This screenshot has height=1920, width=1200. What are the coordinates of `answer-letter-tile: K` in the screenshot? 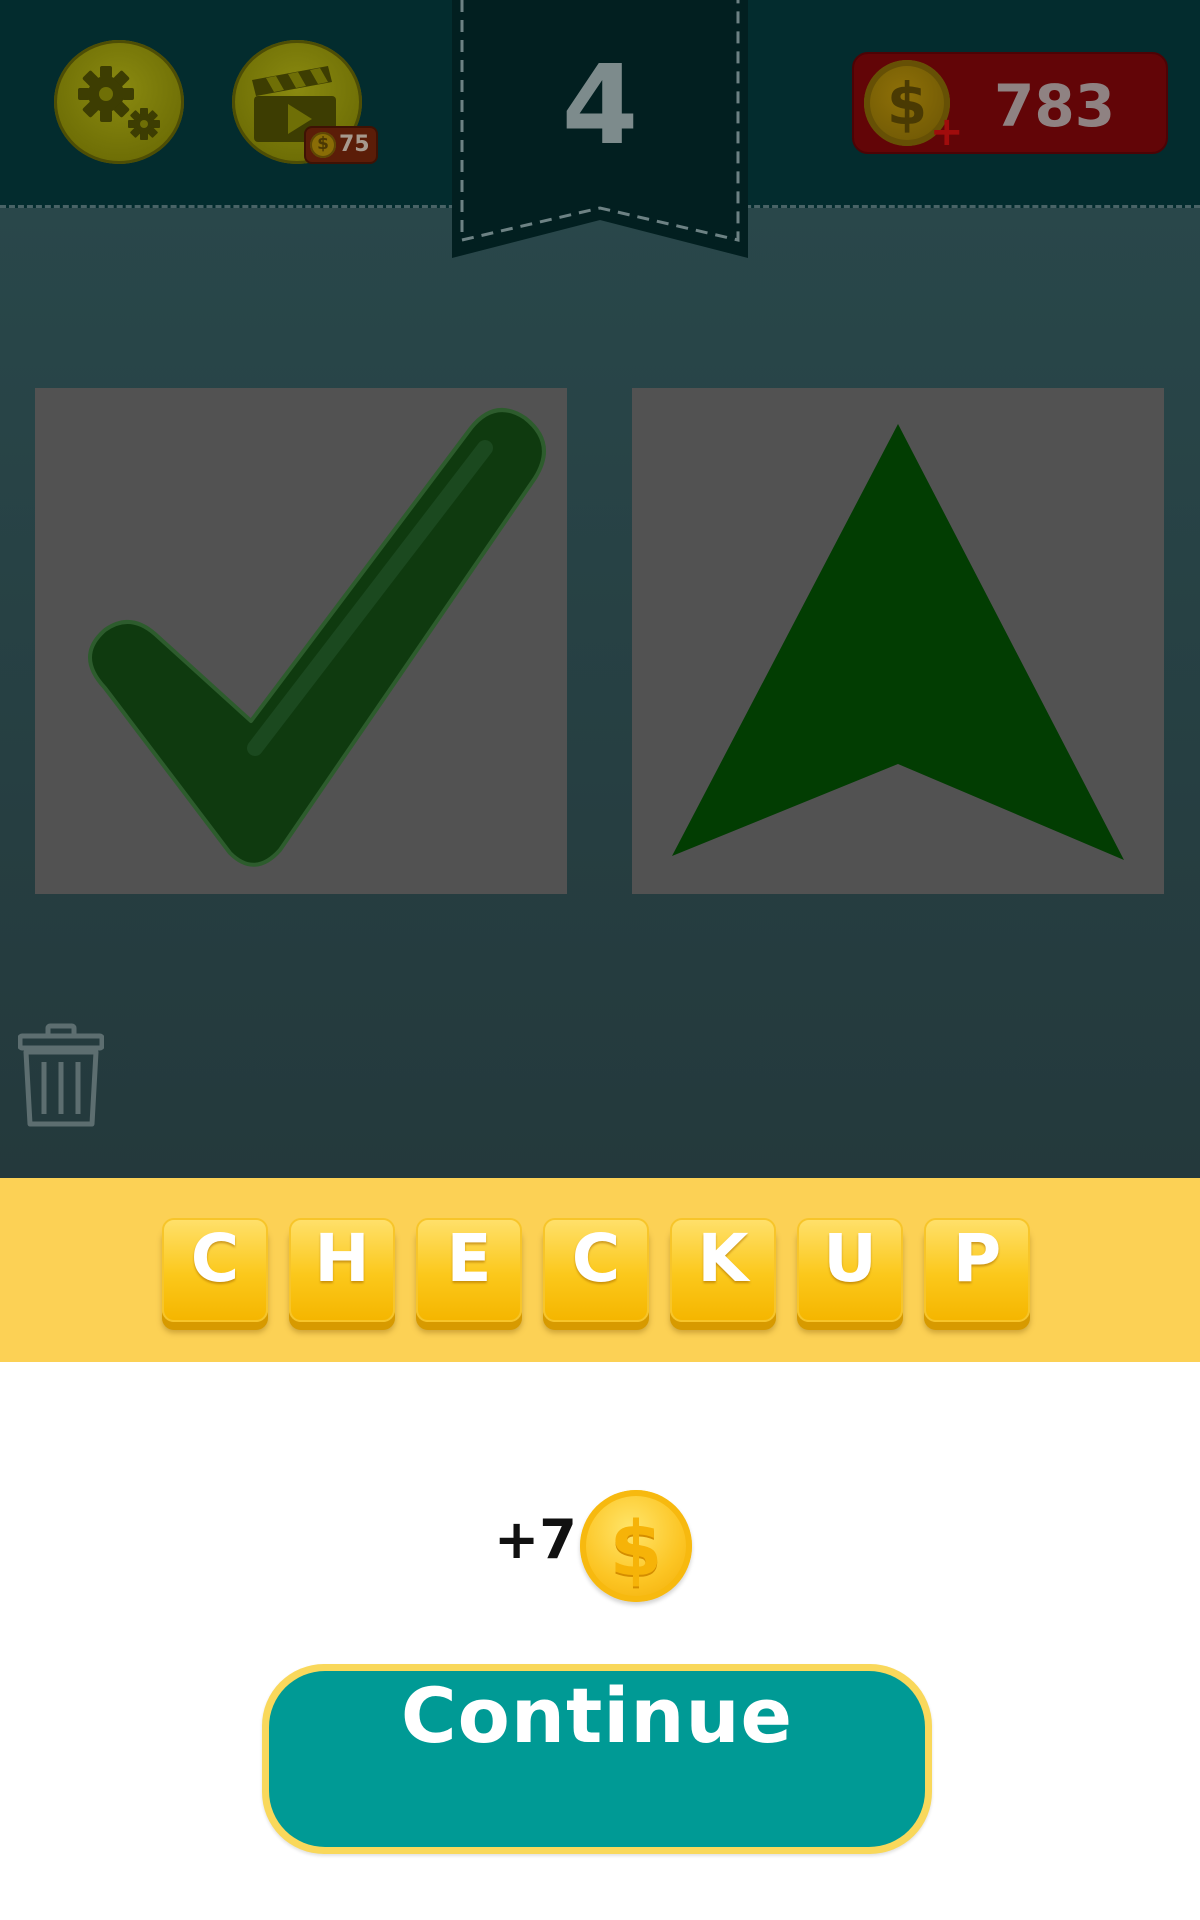 It's located at (723, 1270).